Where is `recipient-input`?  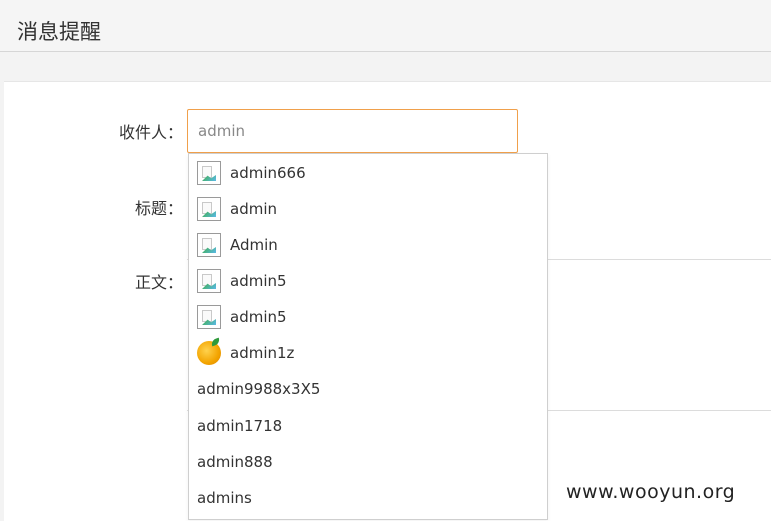 recipient-input is located at coordinates (352, 131).